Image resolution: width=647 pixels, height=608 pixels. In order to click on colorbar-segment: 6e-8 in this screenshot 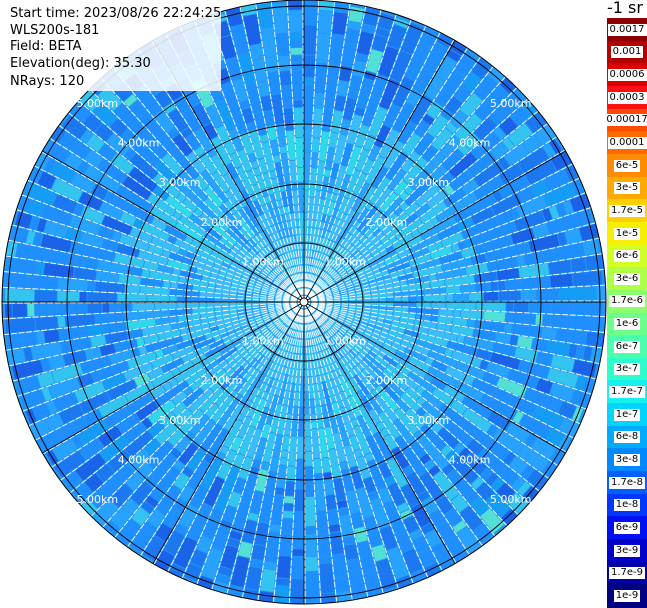, I will do `click(627, 437)`.